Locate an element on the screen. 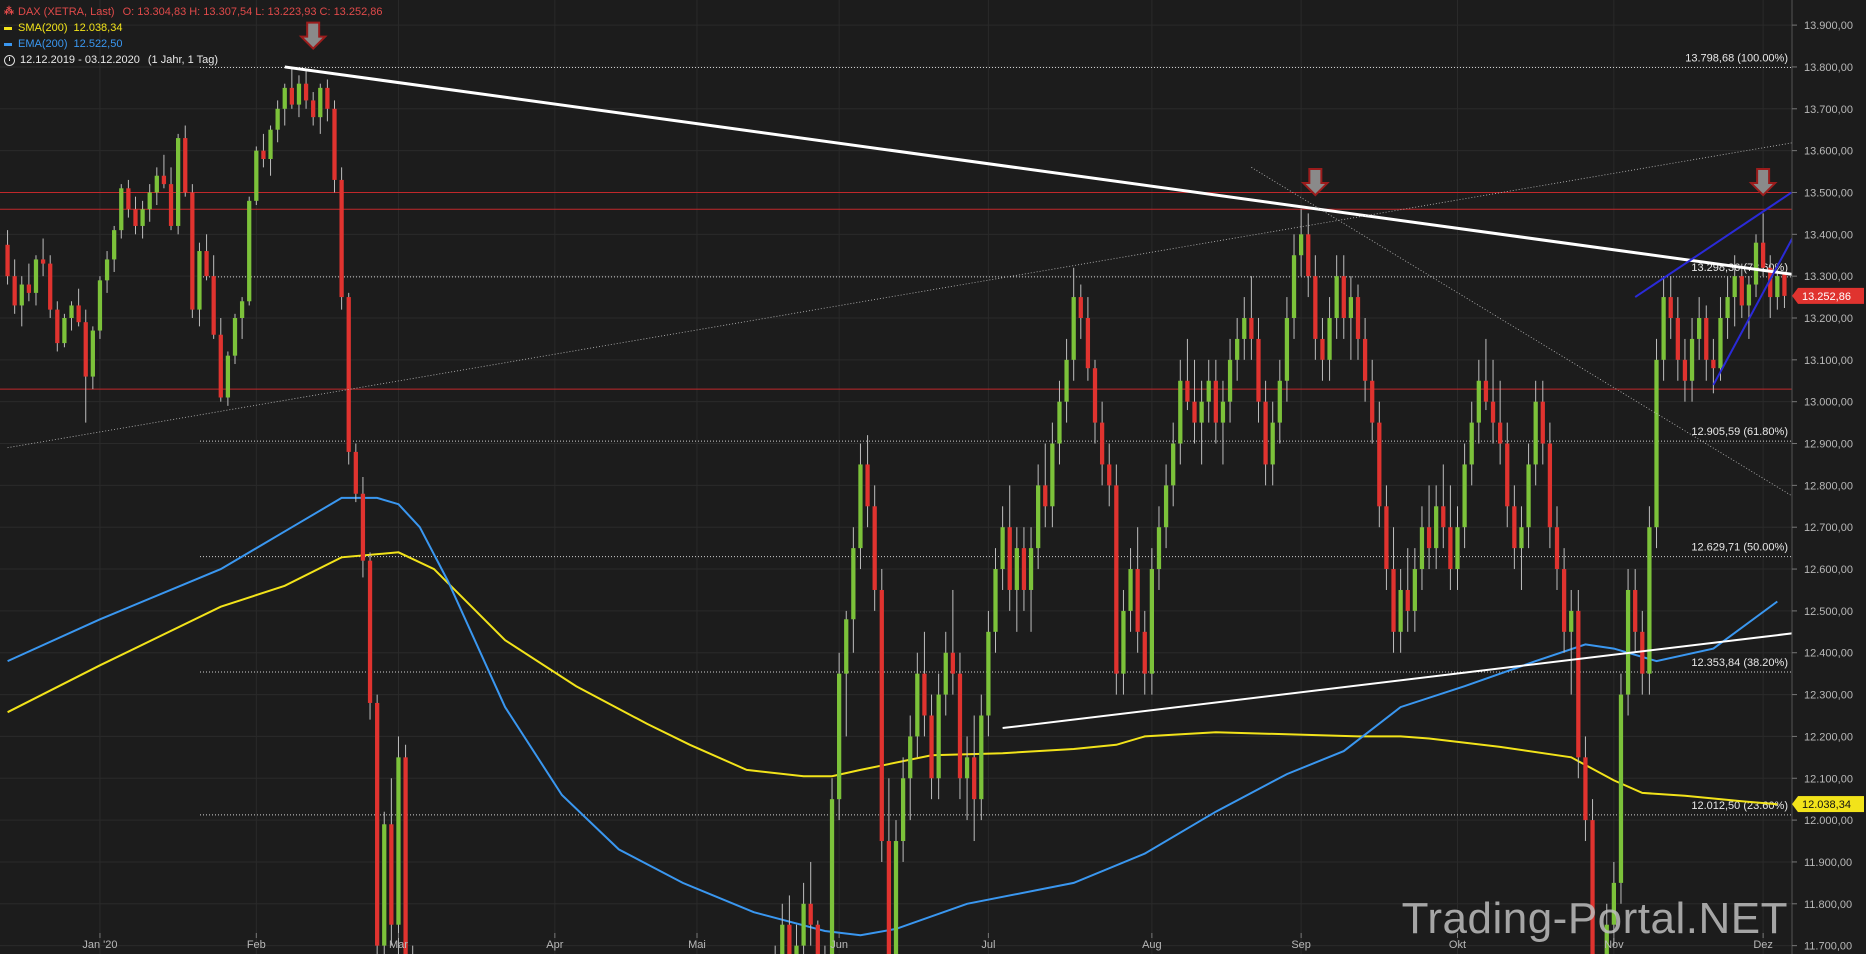  legend-sma-row: SMA(200) 12.038,34 is located at coordinates (193, 28).